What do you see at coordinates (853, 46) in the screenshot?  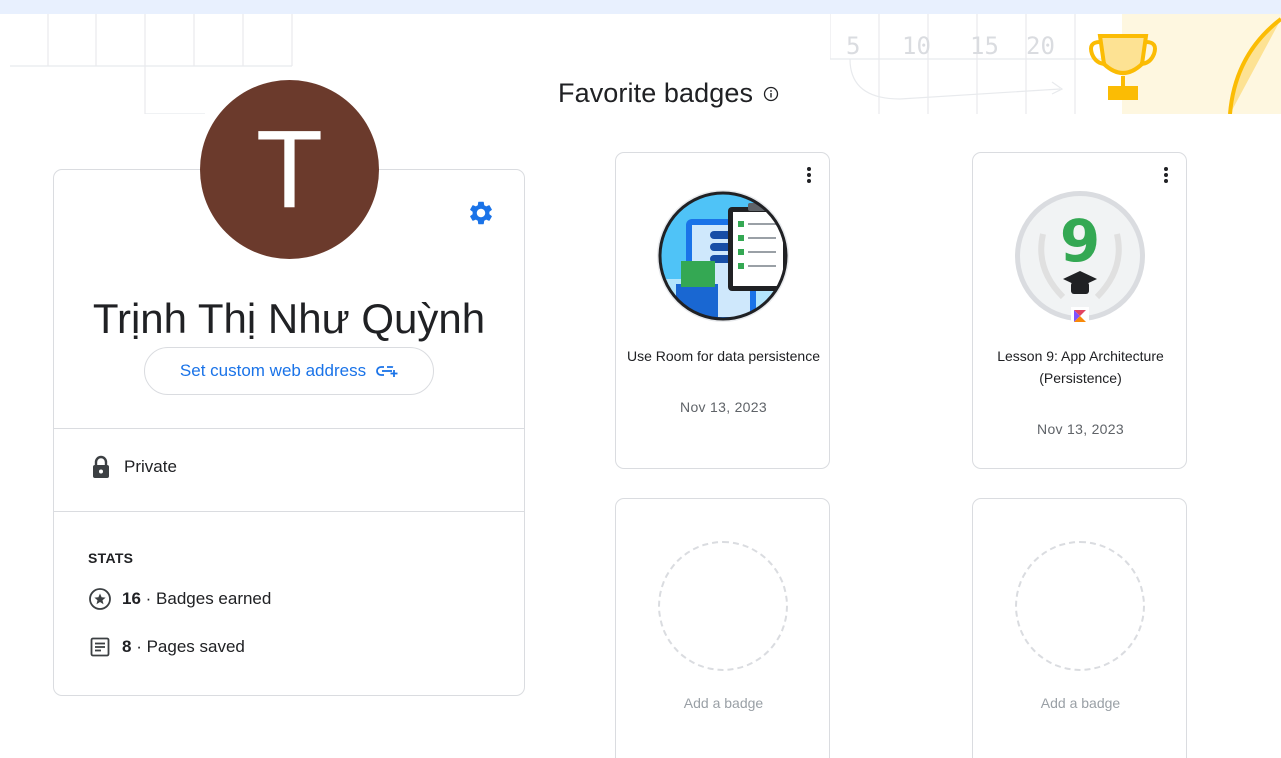 I see `timeline-number: 5` at bounding box center [853, 46].